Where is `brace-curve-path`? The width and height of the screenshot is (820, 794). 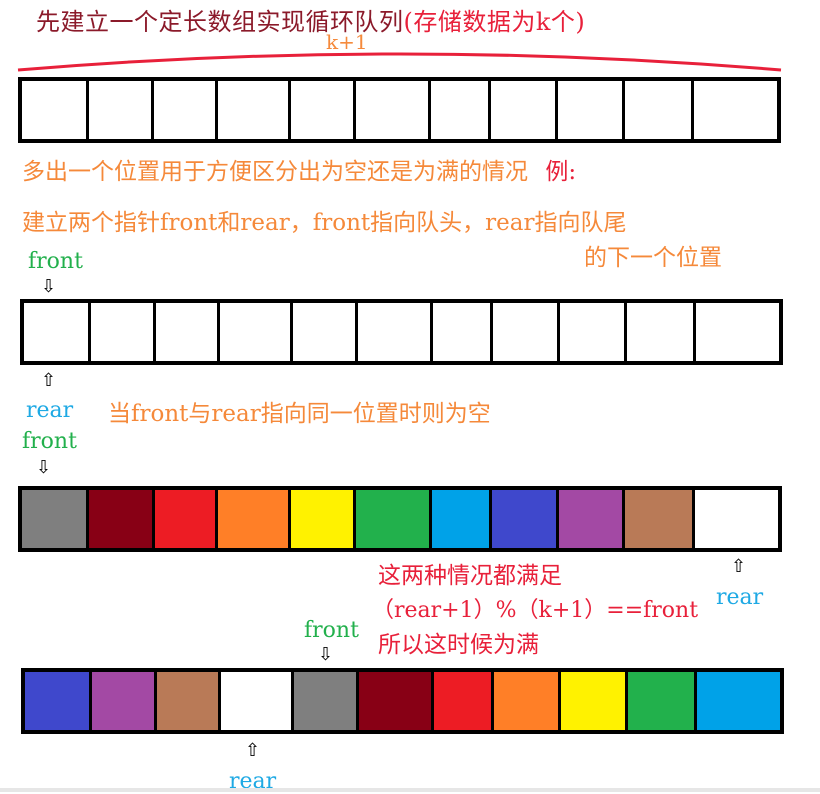
brace-curve-path is located at coordinates (399, 62).